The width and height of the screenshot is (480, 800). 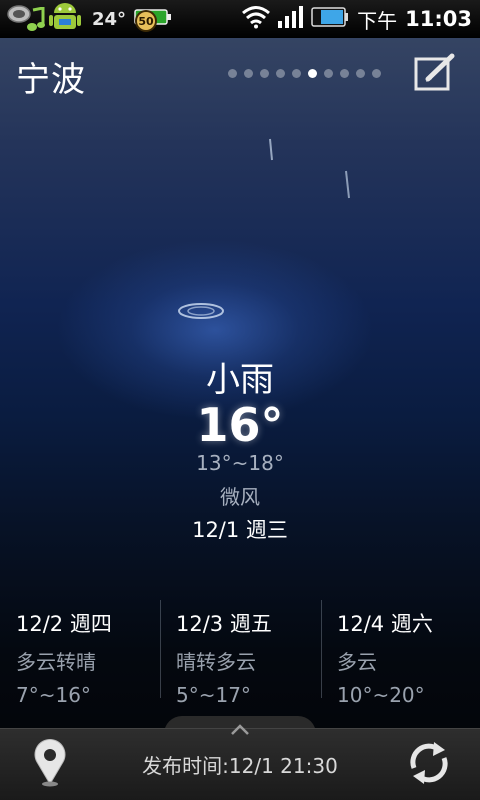 I want to click on status-ampm: 下午, so click(x=377, y=20).